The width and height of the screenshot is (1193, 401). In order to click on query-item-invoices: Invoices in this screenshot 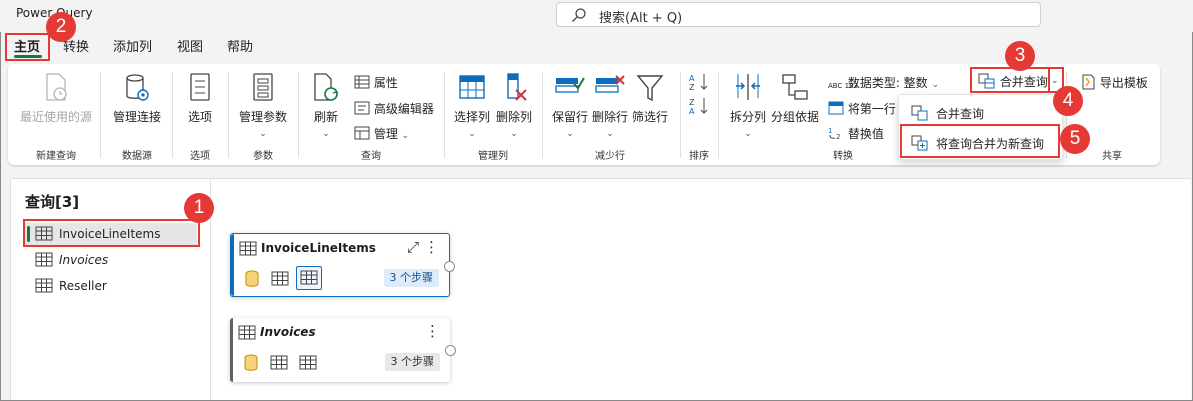, I will do `click(111, 260)`.